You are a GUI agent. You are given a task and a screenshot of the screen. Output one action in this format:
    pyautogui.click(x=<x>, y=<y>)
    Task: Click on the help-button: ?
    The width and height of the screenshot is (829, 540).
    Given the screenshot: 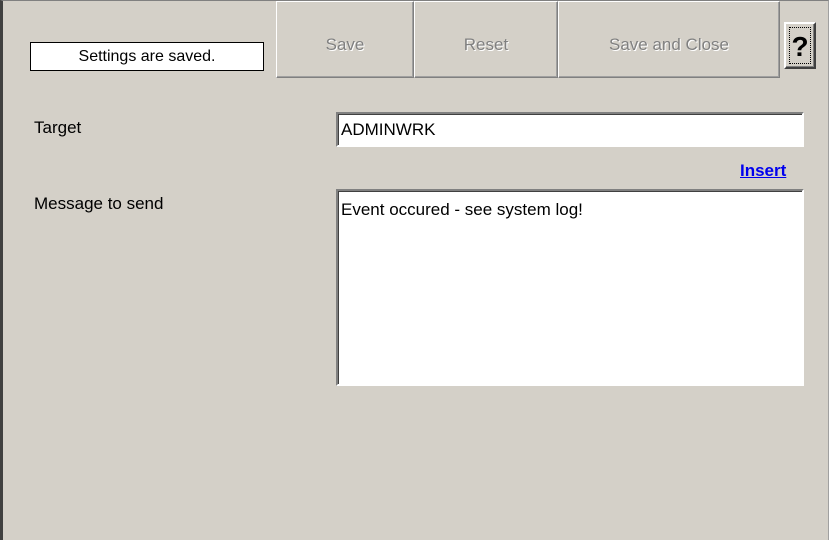 What is the action you would take?
    pyautogui.click(x=800, y=45)
    